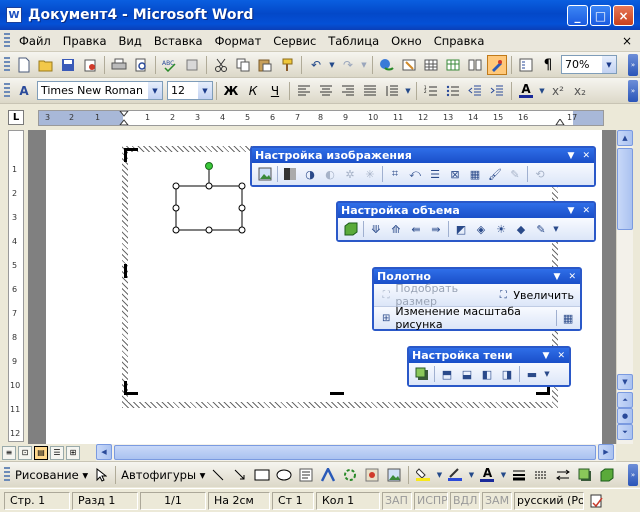 The height and width of the screenshot is (512, 640). I want to click on redo-dropdown-icon: ▼, so click(364, 65).